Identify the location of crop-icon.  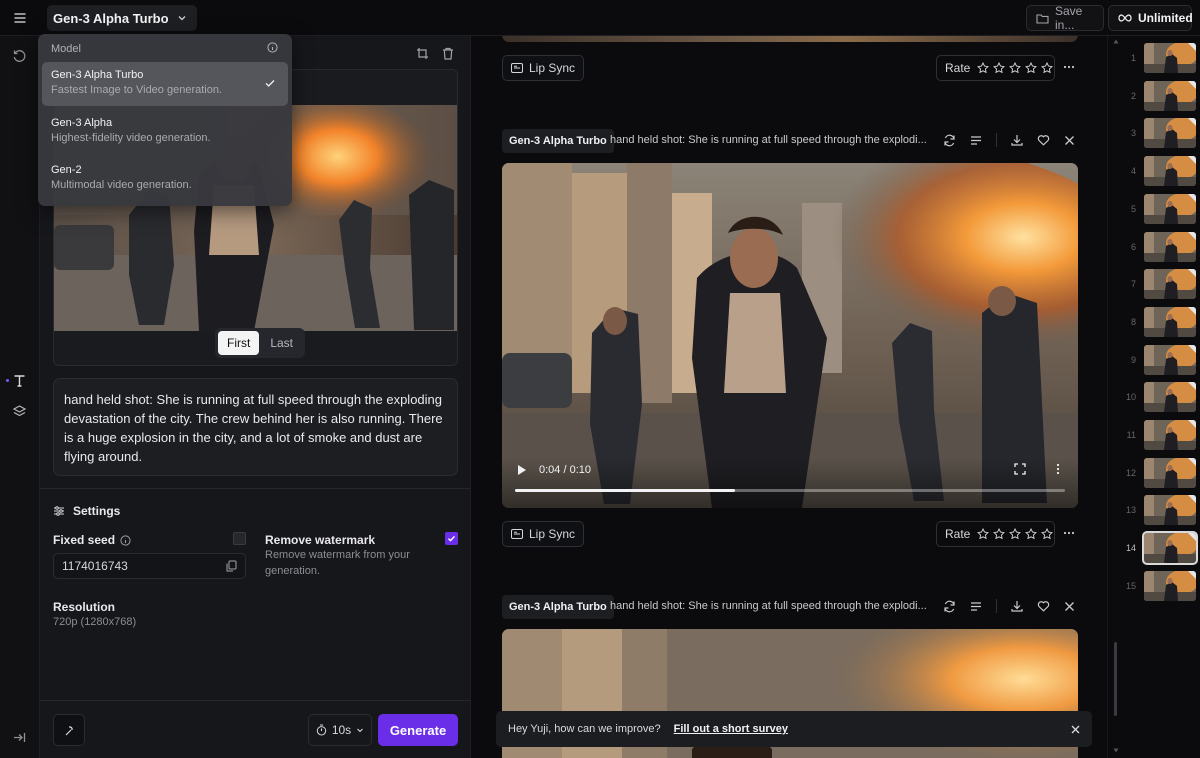
(422, 53).